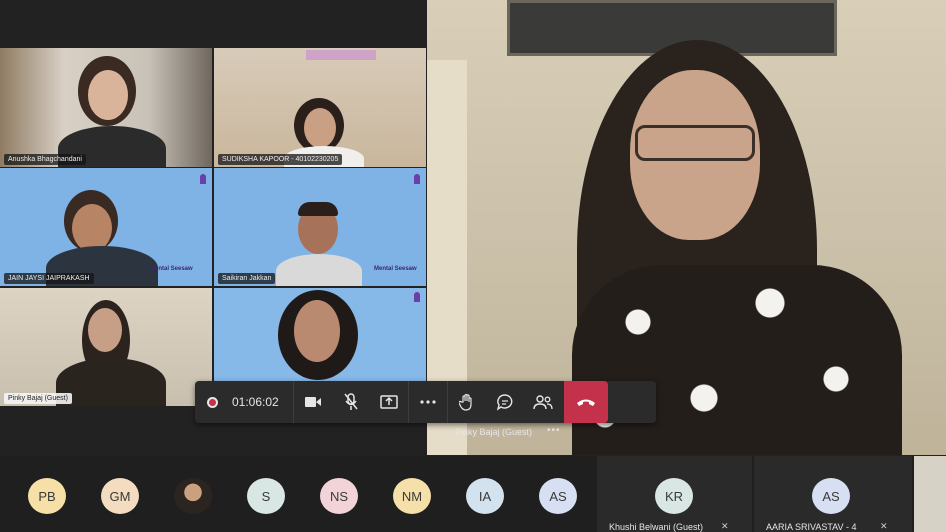 The width and height of the screenshot is (946, 532). What do you see at coordinates (280, 159) in the screenshot?
I see `participant-name-tag: SUDIKSHA KAPOOR - 40102230205` at bounding box center [280, 159].